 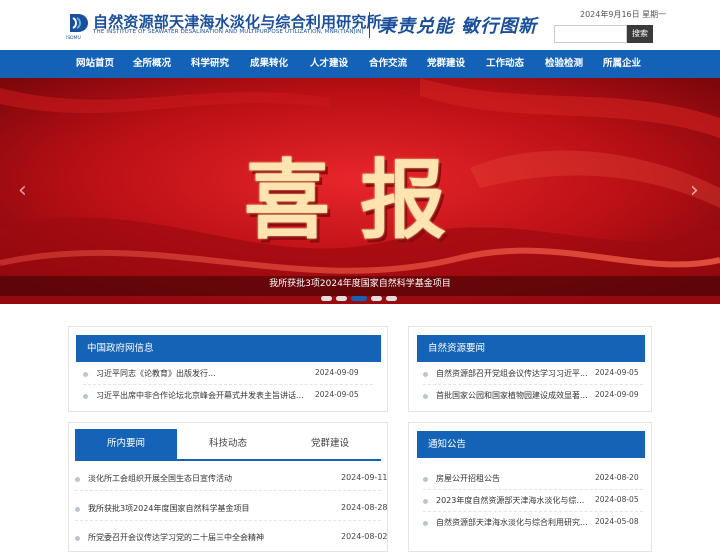 What do you see at coordinates (330, 444) in the screenshot?
I see `tab-party-building: 党群建设` at bounding box center [330, 444].